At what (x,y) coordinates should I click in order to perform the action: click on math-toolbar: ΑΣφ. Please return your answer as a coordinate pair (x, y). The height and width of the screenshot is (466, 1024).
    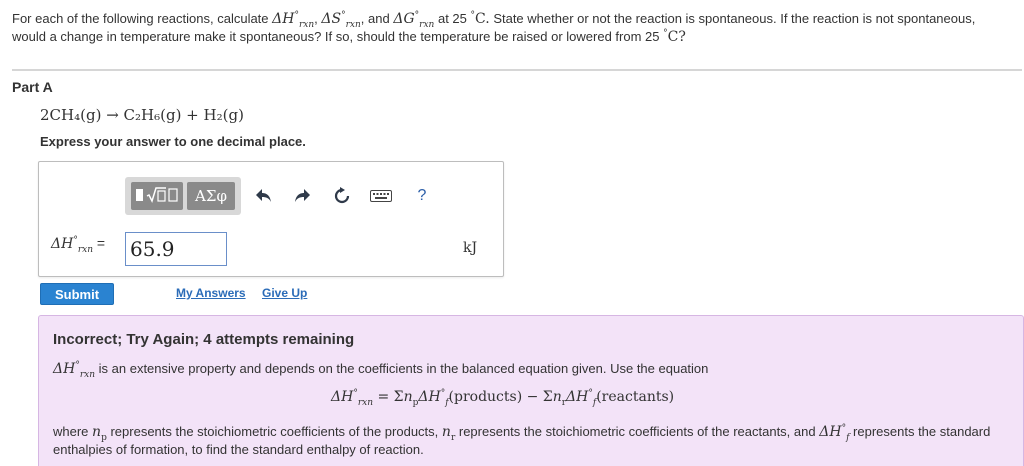
    Looking at the image, I should click on (183, 196).